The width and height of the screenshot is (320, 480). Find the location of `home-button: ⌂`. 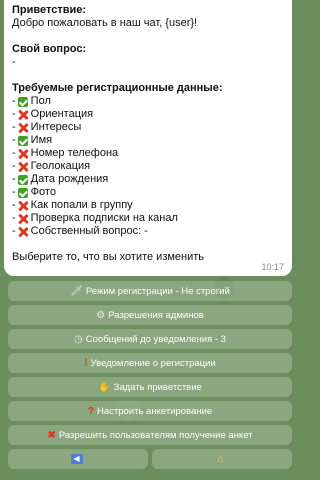

home-button: ⌂ is located at coordinates (222, 459).